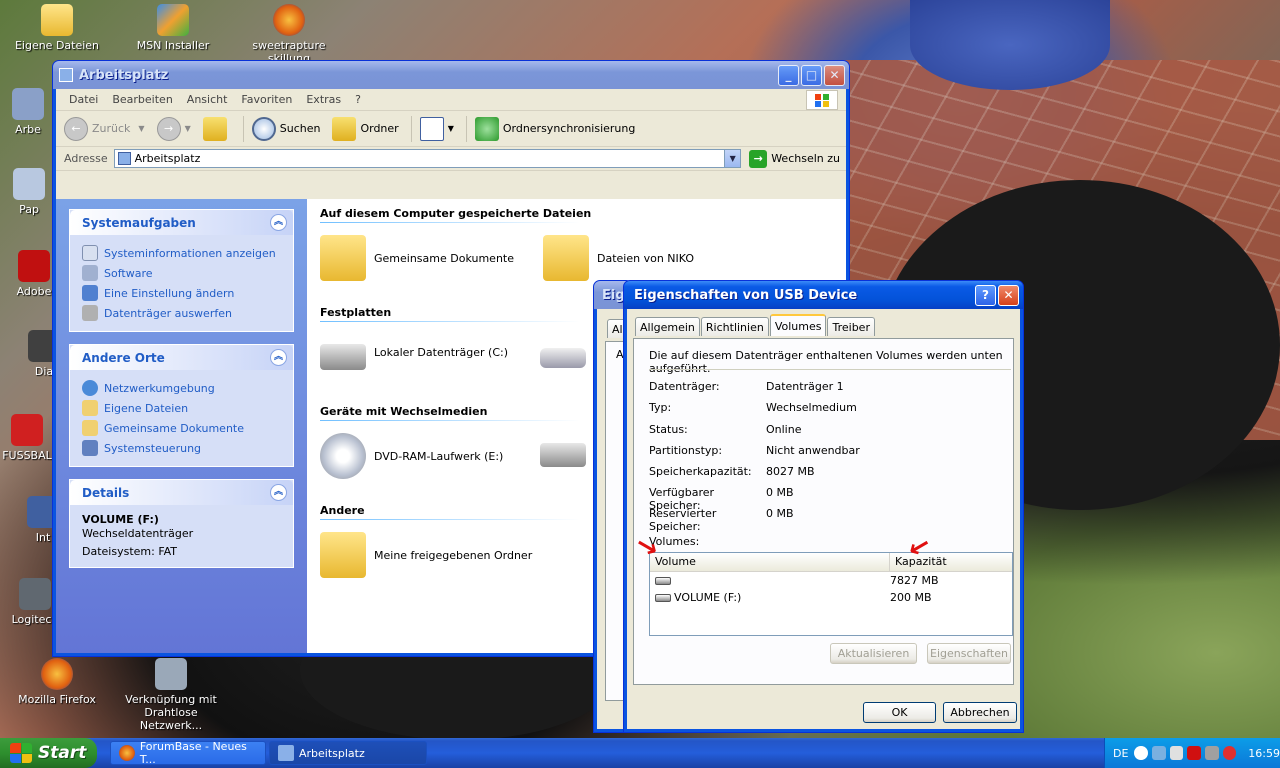 The height and width of the screenshot is (768, 1280). I want to click on up-button, so click(216, 128).